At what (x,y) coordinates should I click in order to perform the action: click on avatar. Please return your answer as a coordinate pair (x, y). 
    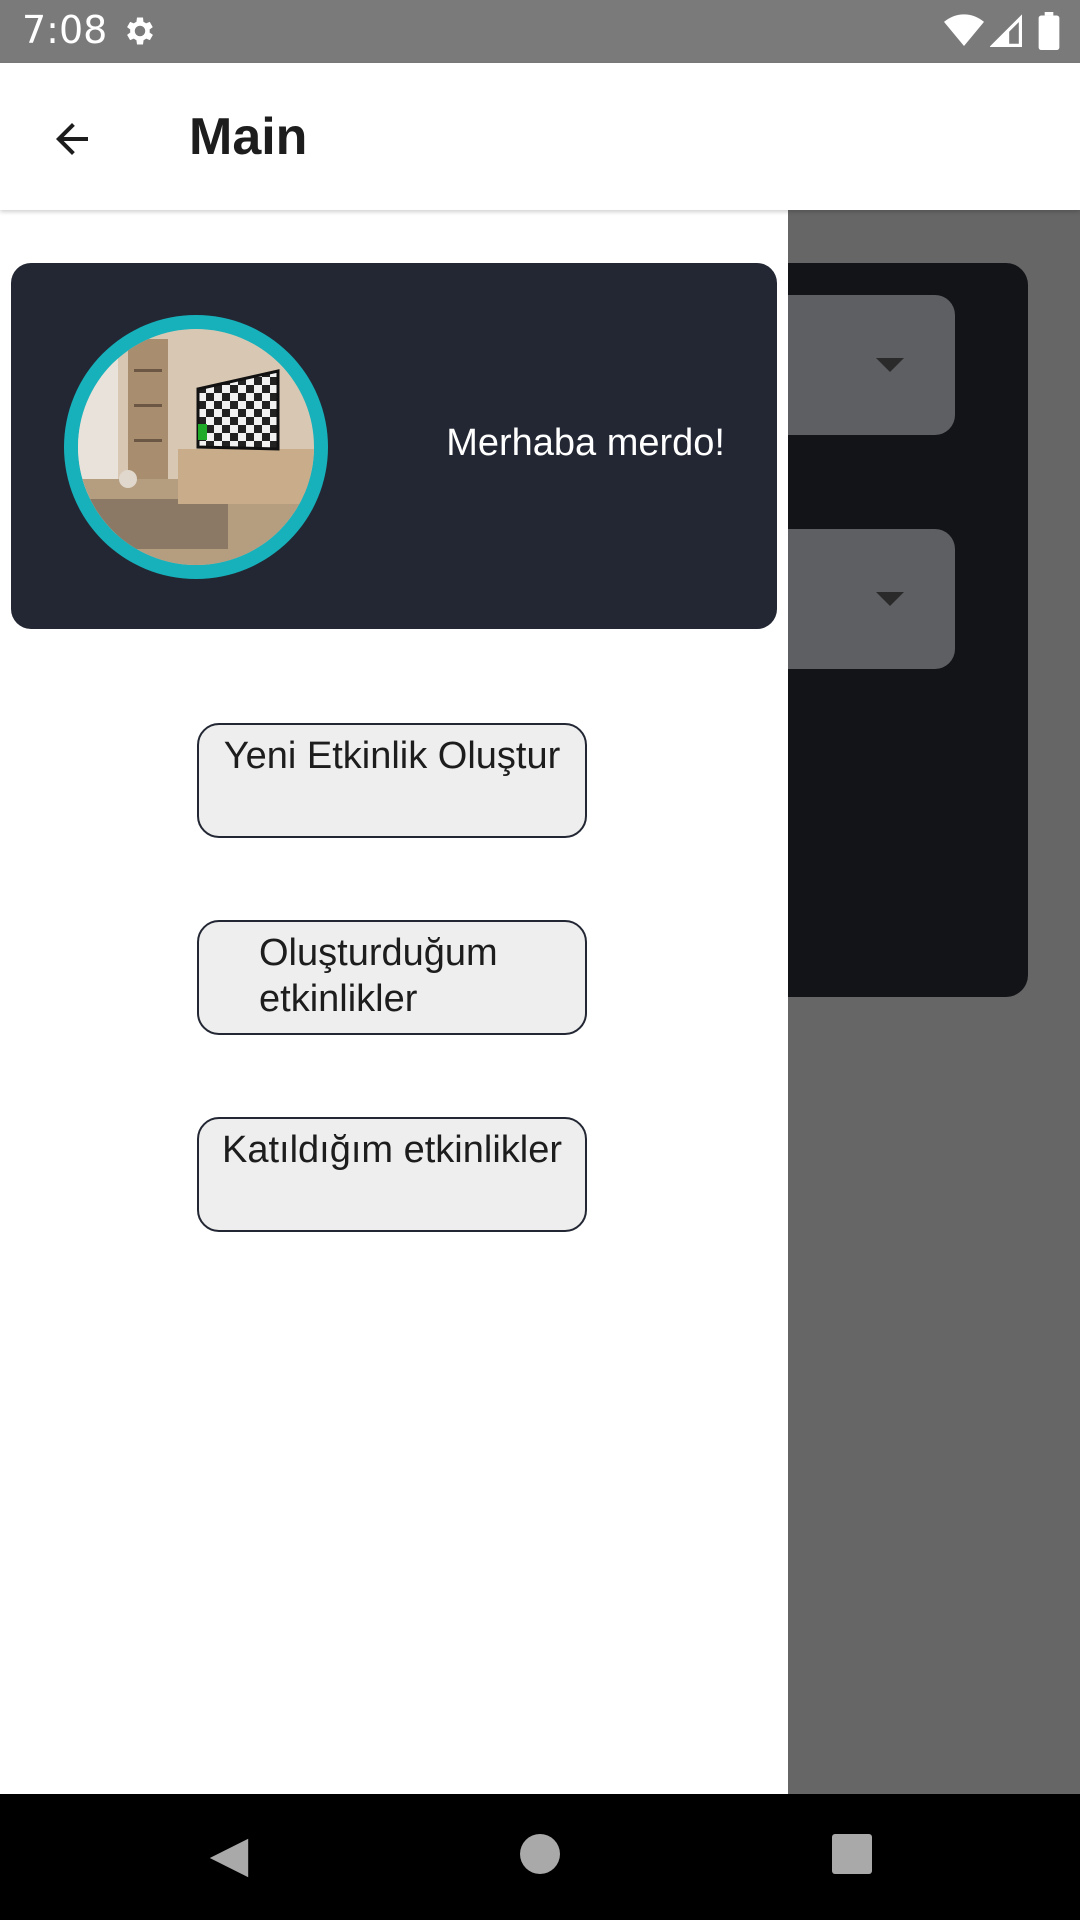
    Looking at the image, I should click on (196, 447).